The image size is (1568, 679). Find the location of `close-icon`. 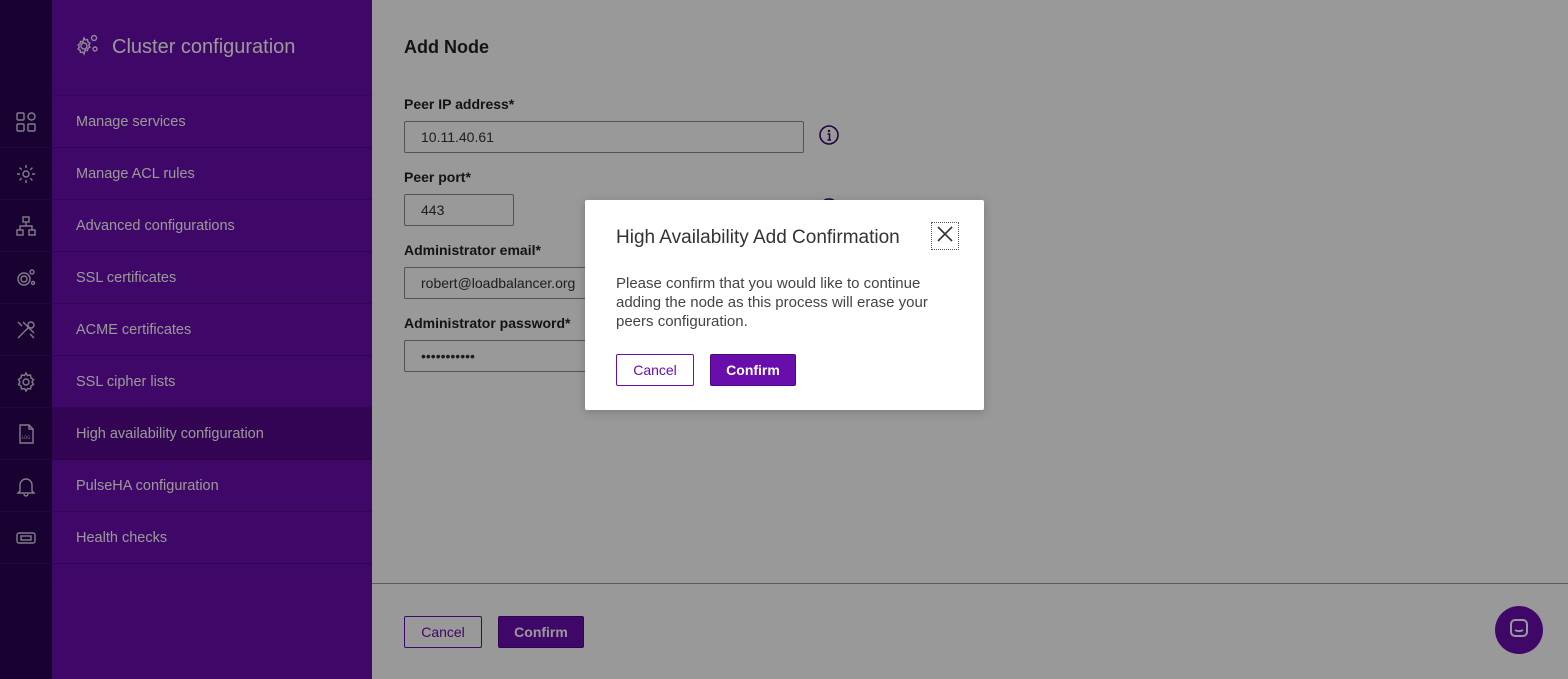

close-icon is located at coordinates (945, 236).